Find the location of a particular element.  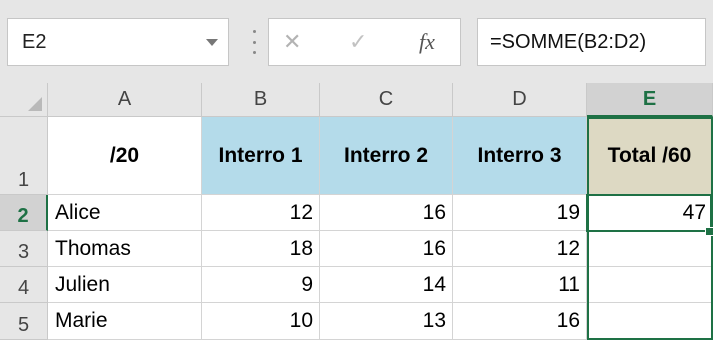

cell-a4: Julien is located at coordinates (125, 285).